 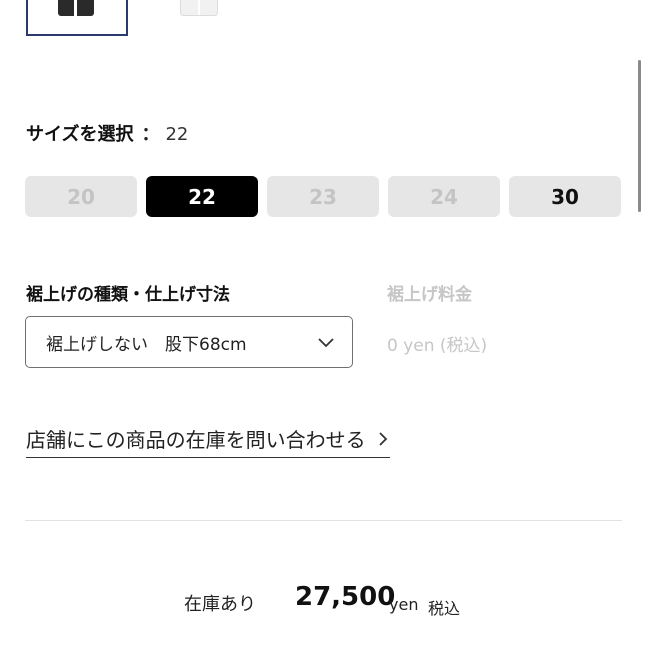 I want to click on hemming-fee-heading: 裾上げ料金, so click(x=429, y=295).